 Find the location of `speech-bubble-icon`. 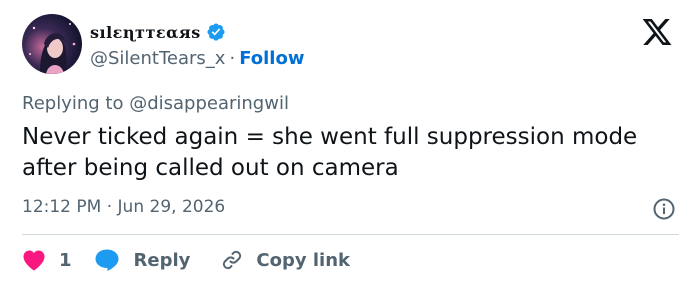

speech-bubble-icon is located at coordinates (107, 260).